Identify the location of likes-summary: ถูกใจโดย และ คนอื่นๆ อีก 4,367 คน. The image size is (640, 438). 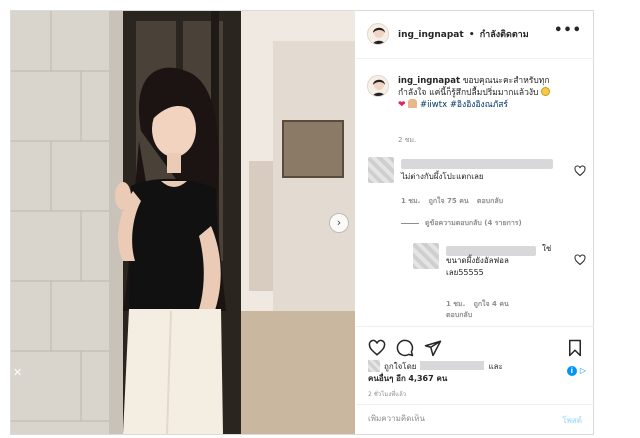
(478, 372).